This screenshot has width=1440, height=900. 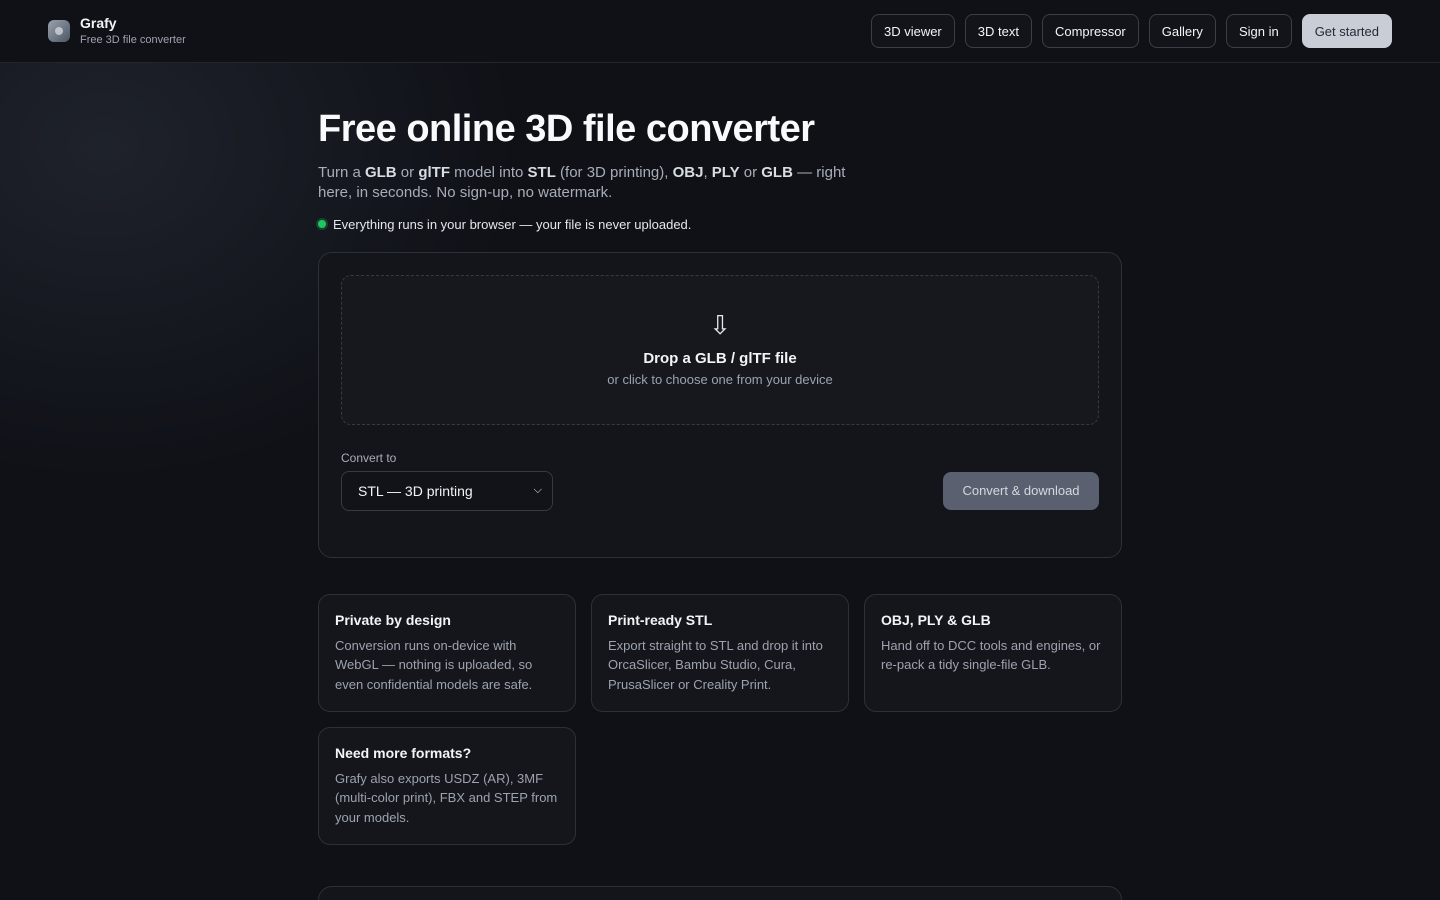 I want to click on lead-emphasis: OBJ, so click(x=688, y=172).